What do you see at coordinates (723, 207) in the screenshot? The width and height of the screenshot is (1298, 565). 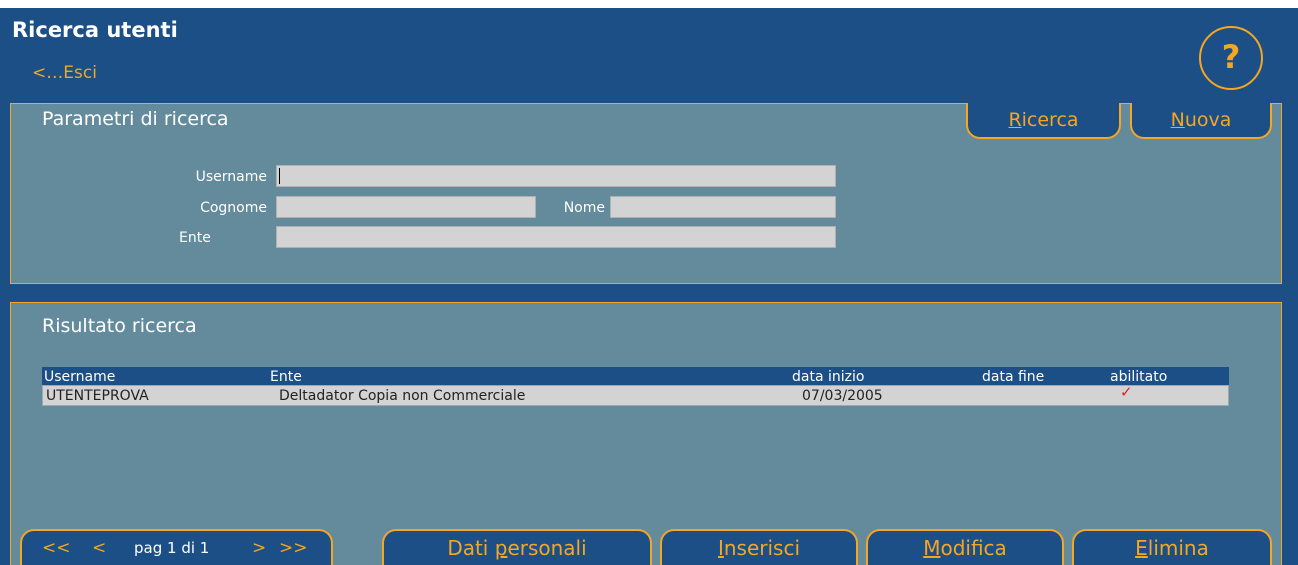 I see `nome-field` at bounding box center [723, 207].